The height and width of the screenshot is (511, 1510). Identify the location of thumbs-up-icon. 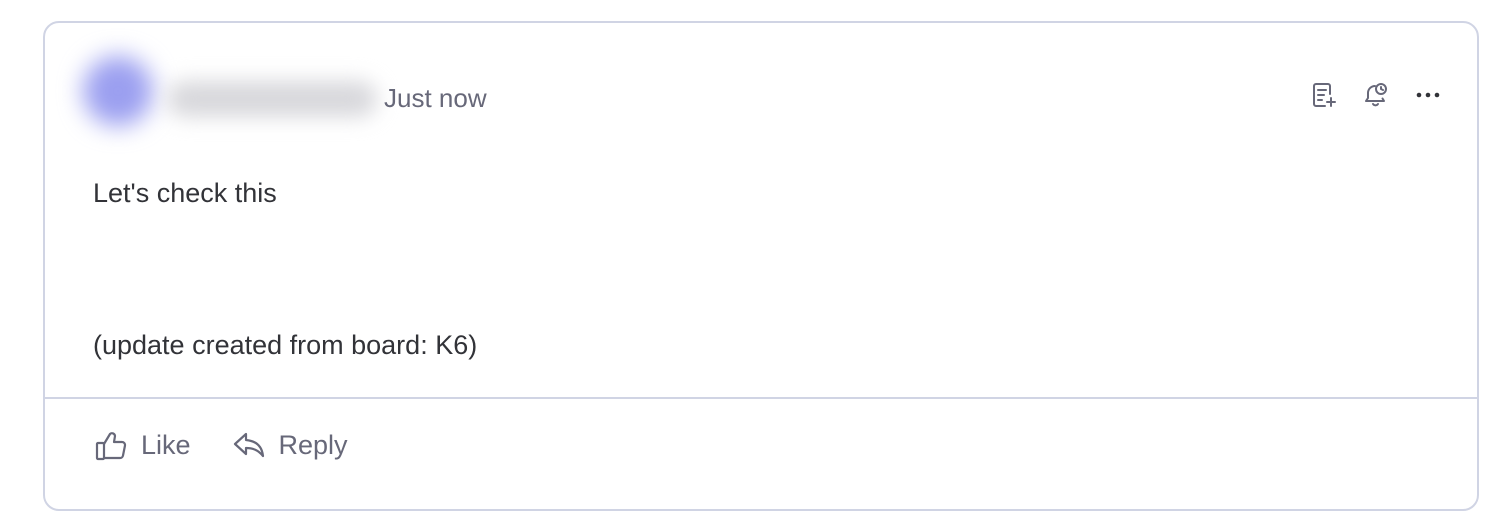
(111, 446).